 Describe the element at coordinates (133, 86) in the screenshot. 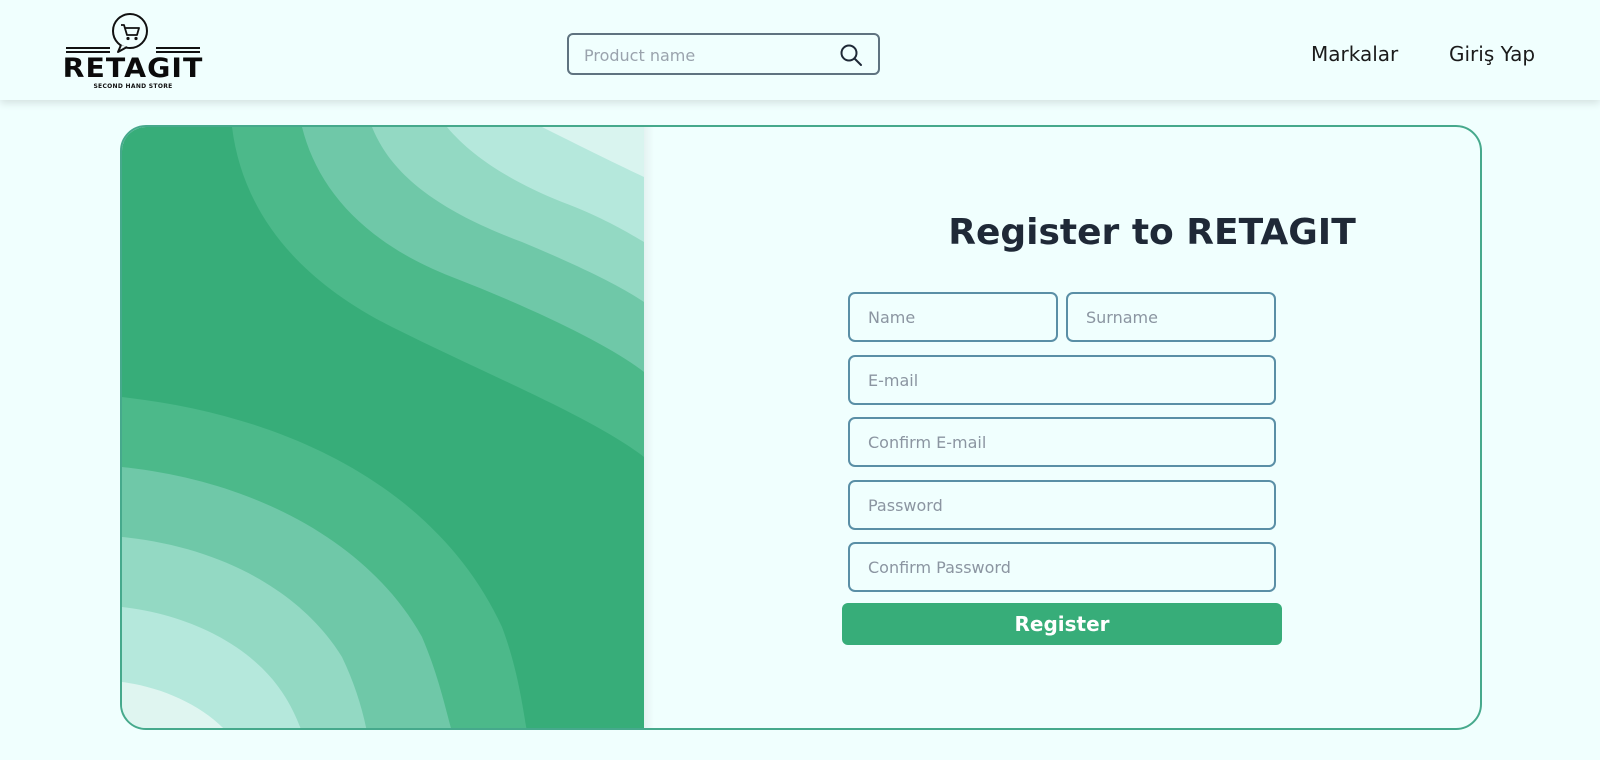

I see `logo-subtitle: SECOND HAND STORE` at that location.